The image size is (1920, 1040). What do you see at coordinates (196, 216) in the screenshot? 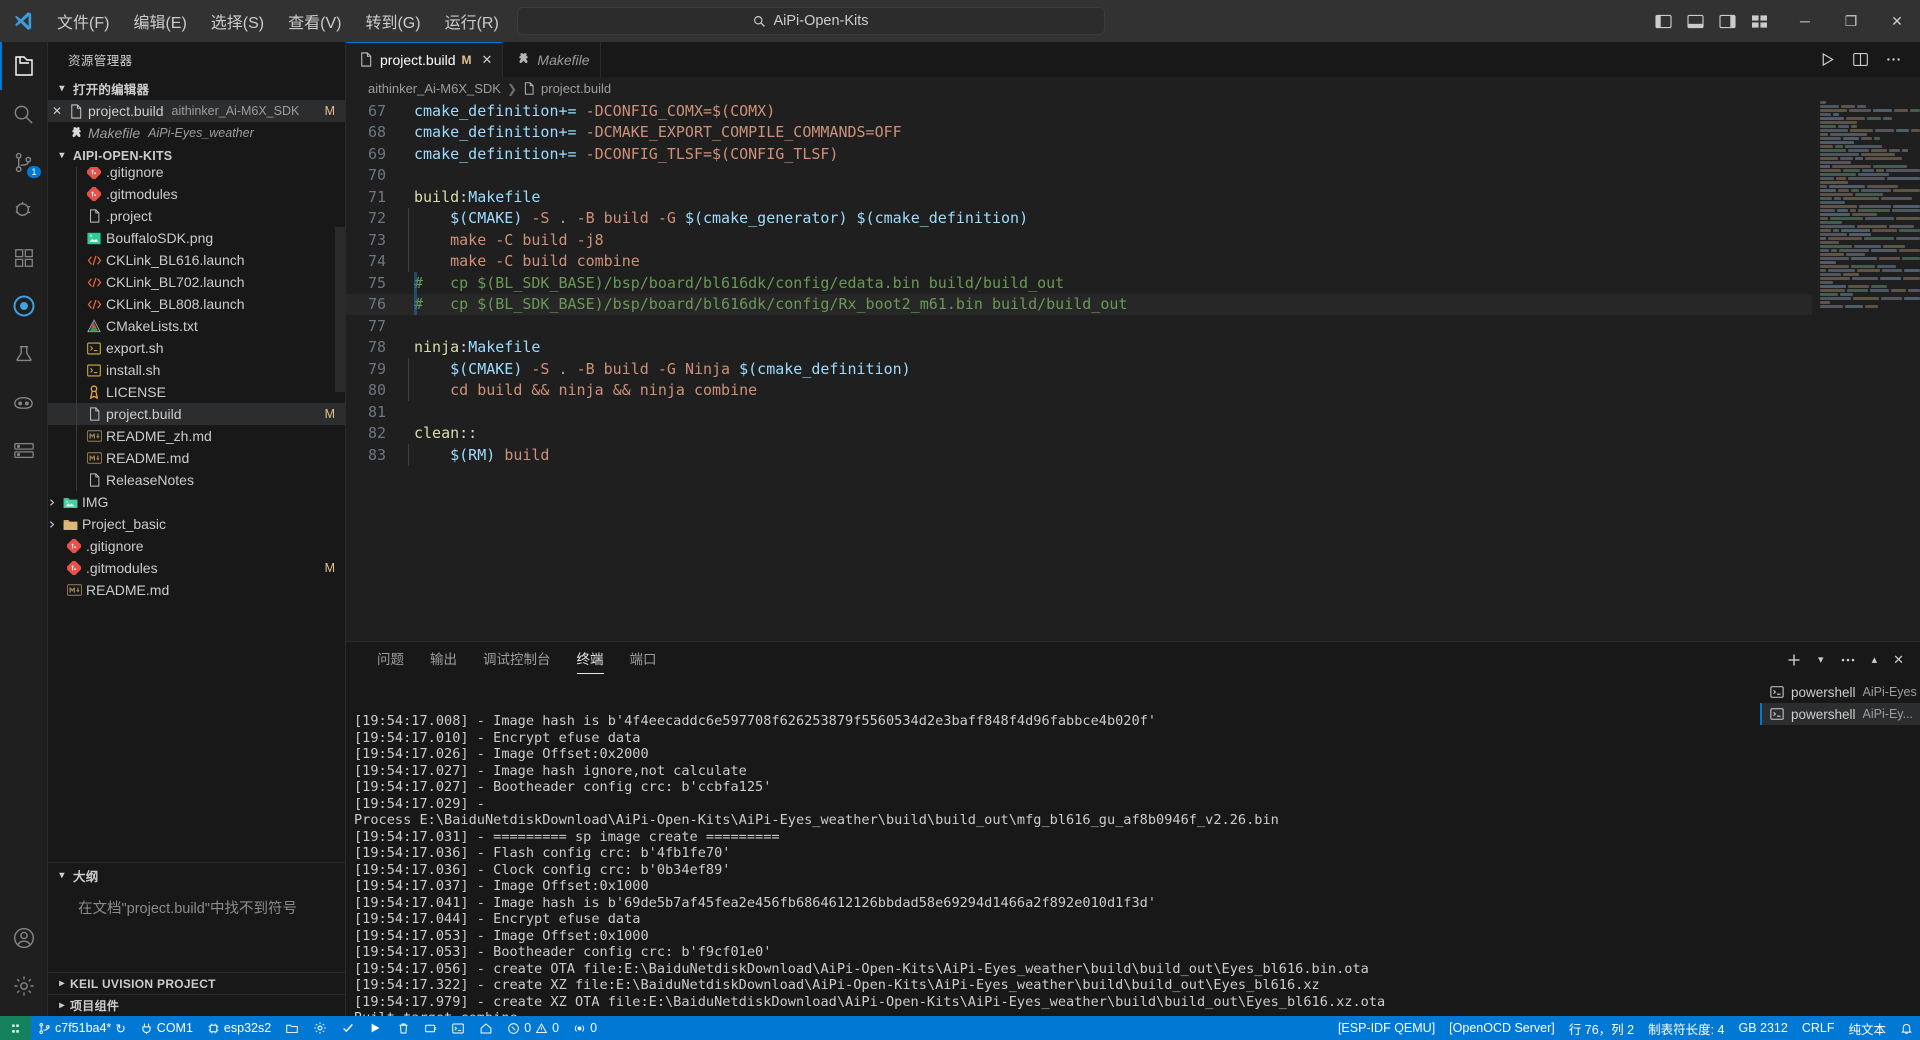
I see `tree-item-project: .project` at bounding box center [196, 216].